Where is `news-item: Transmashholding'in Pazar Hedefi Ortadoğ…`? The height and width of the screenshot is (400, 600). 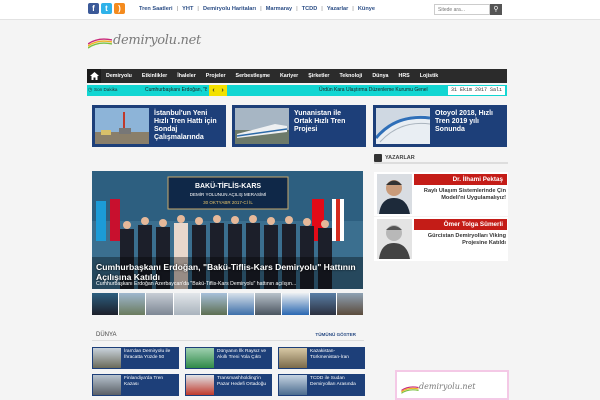
news-item: Transmashholding'in Pazar Hedefi Ortadoğ… is located at coordinates (228, 385).